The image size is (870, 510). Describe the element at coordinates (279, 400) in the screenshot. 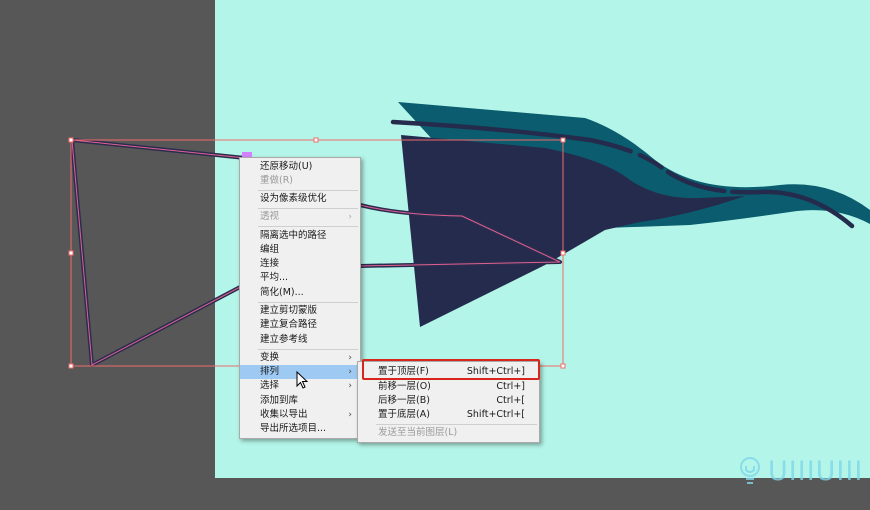

I see `menu-label: 添加到库` at that location.